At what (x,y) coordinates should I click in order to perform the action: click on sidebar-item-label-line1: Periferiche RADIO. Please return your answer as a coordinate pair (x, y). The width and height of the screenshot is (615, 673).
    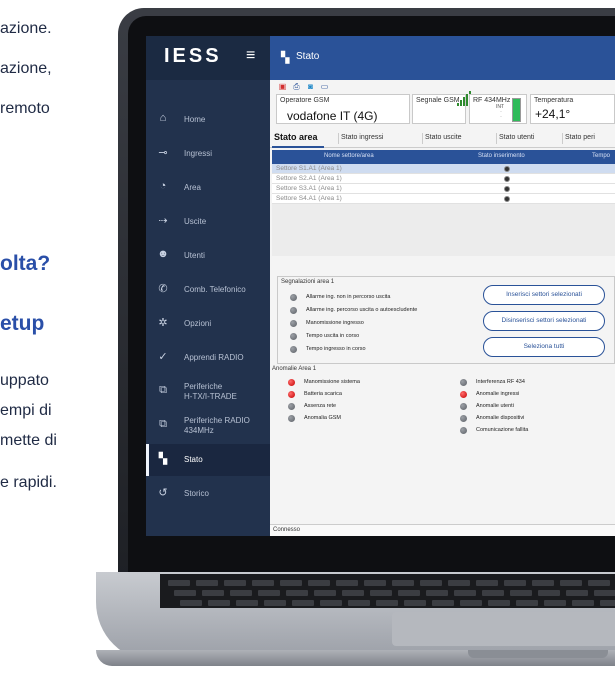
    Looking at the image, I should click on (217, 420).